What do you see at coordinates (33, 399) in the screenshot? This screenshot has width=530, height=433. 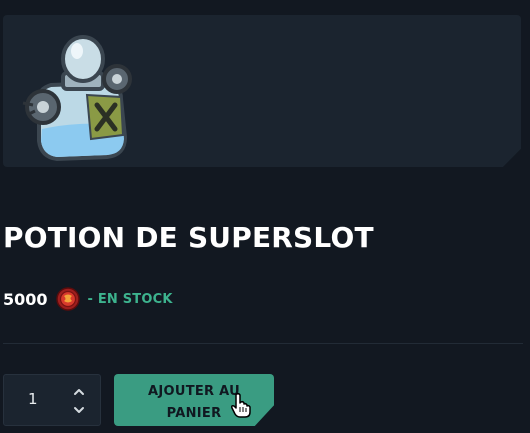 I see `quantity-value: 1` at bounding box center [33, 399].